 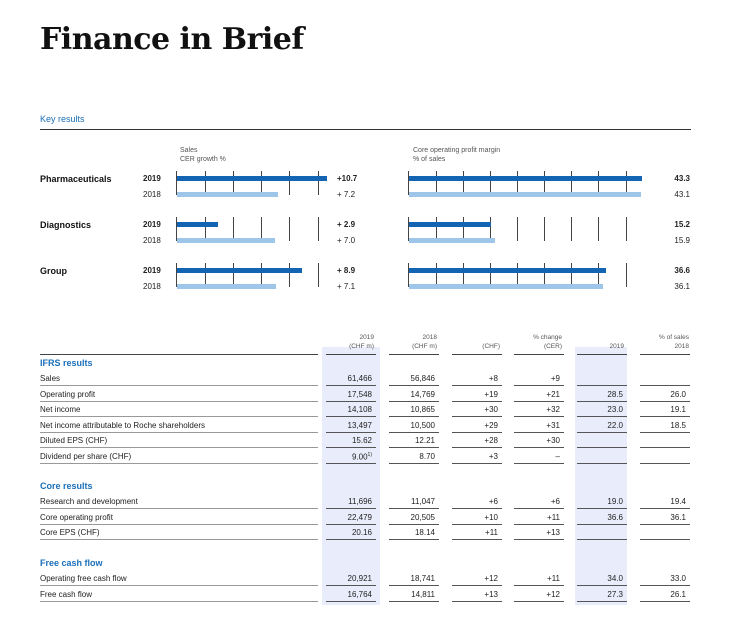 I want to click on table-cell: 20.16, so click(x=349, y=532).